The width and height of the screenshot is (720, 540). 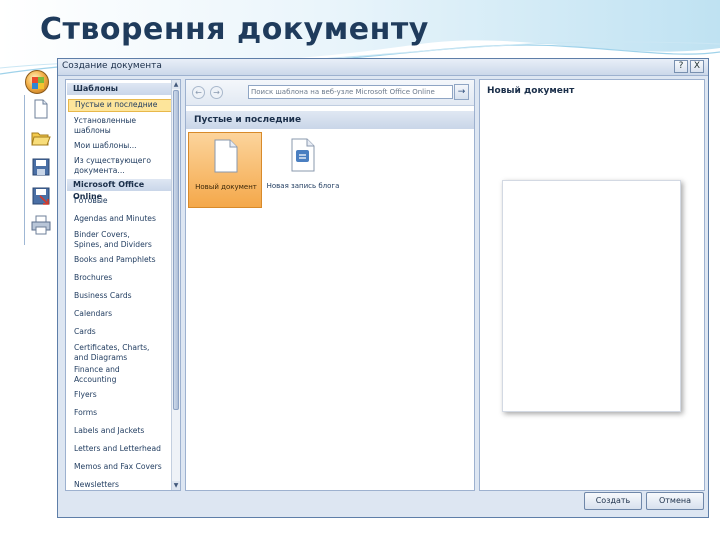 What do you see at coordinates (120, 314) in the screenshot?
I see `nav-item-calendars: Calendars` at bounding box center [120, 314].